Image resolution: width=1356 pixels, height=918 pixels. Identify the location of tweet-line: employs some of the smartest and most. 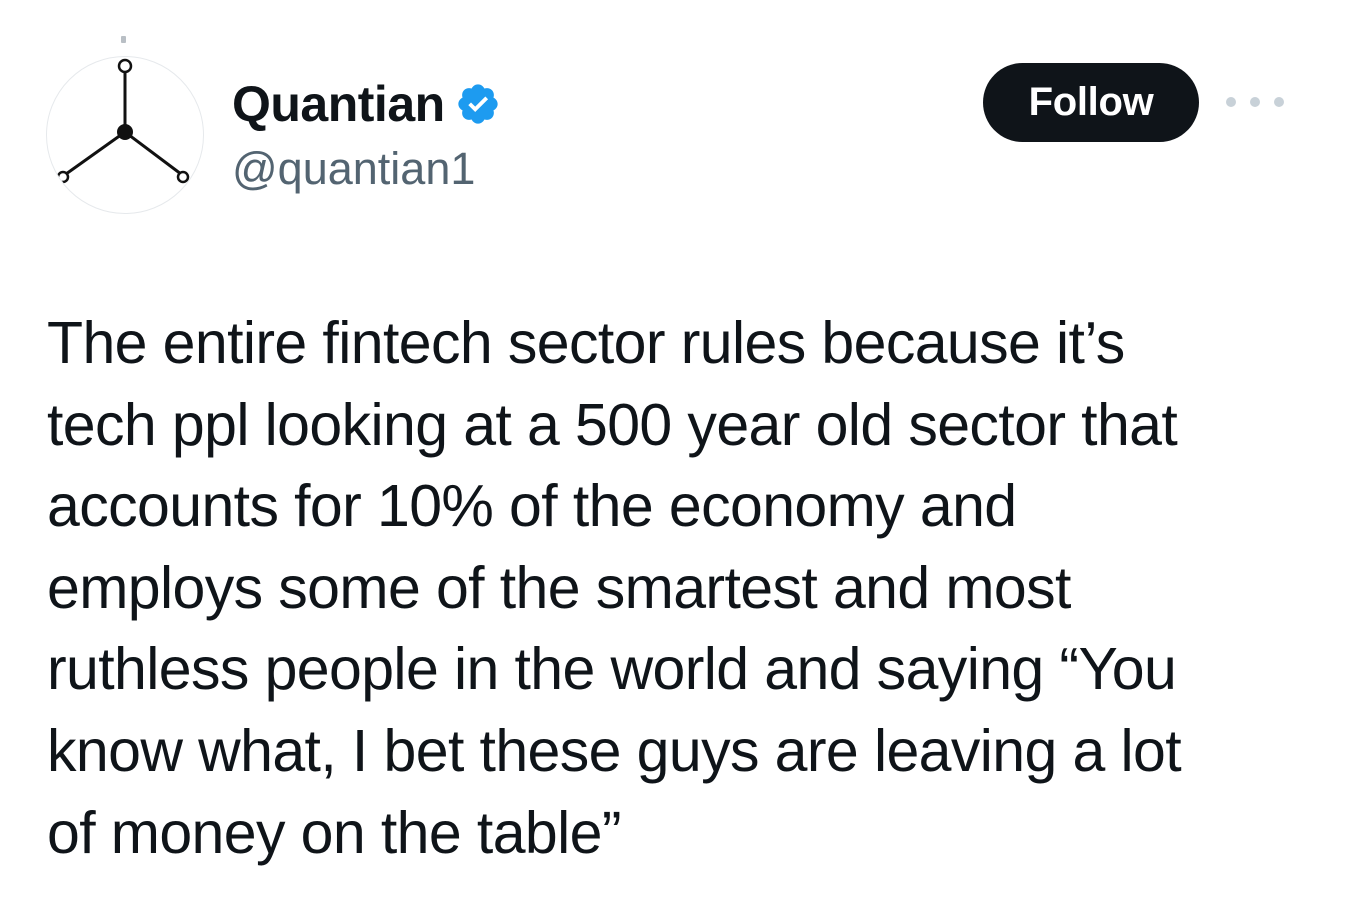
(559, 587).